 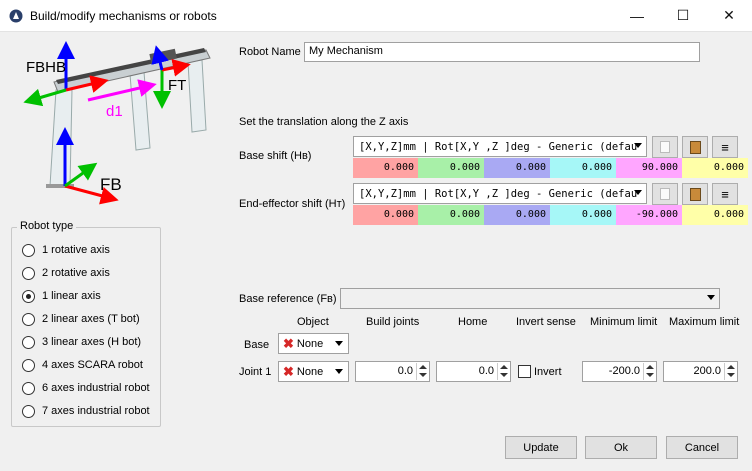 What do you see at coordinates (46, 67) in the screenshot?
I see `frame-fb-hb-label: FBHB` at bounding box center [46, 67].